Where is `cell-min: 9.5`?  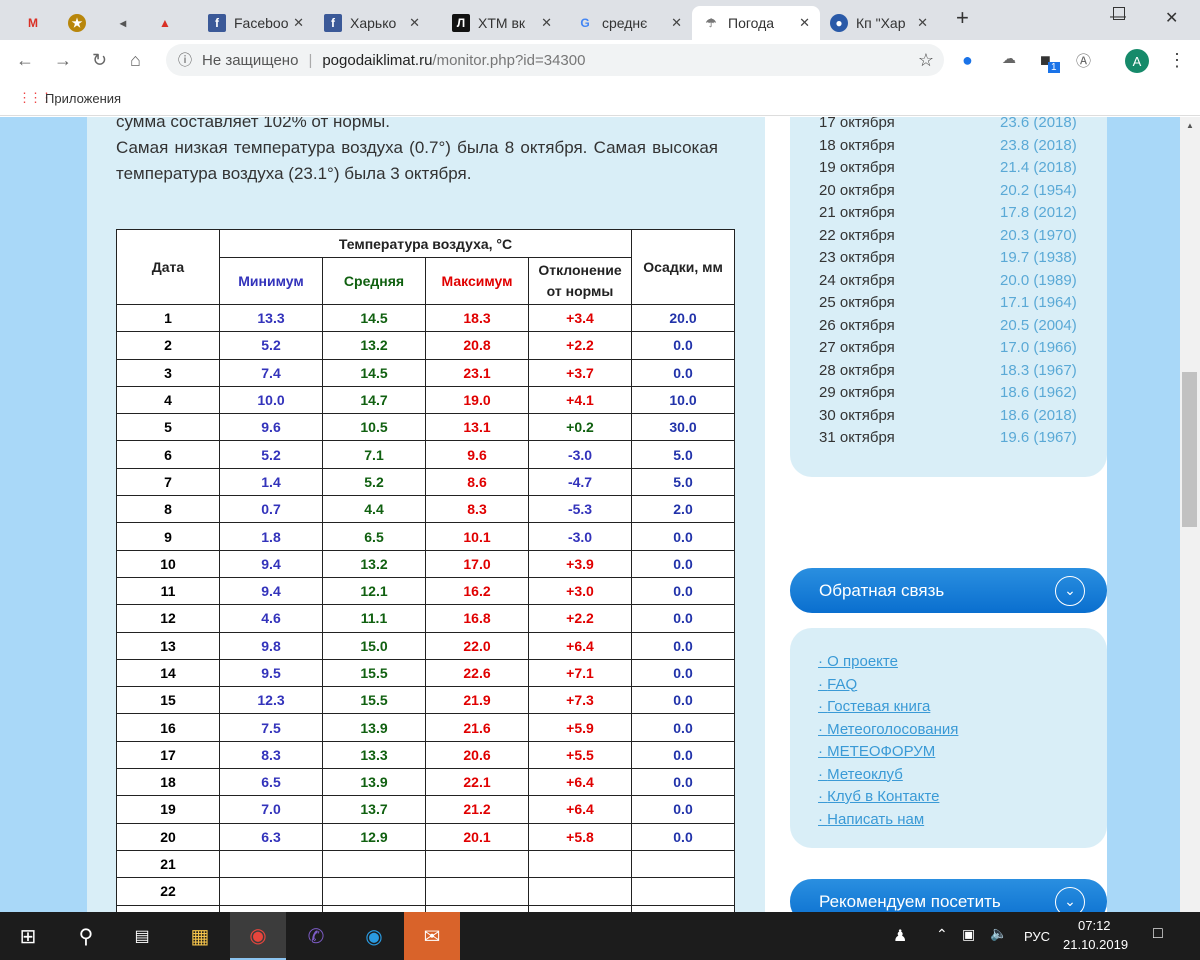 cell-min: 9.5 is located at coordinates (271, 673).